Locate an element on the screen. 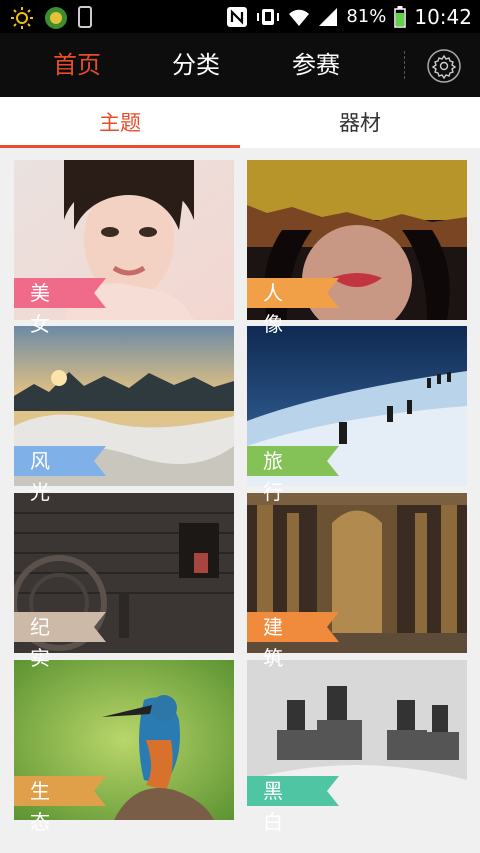  tab-contest: 参赛 is located at coordinates (316, 65).